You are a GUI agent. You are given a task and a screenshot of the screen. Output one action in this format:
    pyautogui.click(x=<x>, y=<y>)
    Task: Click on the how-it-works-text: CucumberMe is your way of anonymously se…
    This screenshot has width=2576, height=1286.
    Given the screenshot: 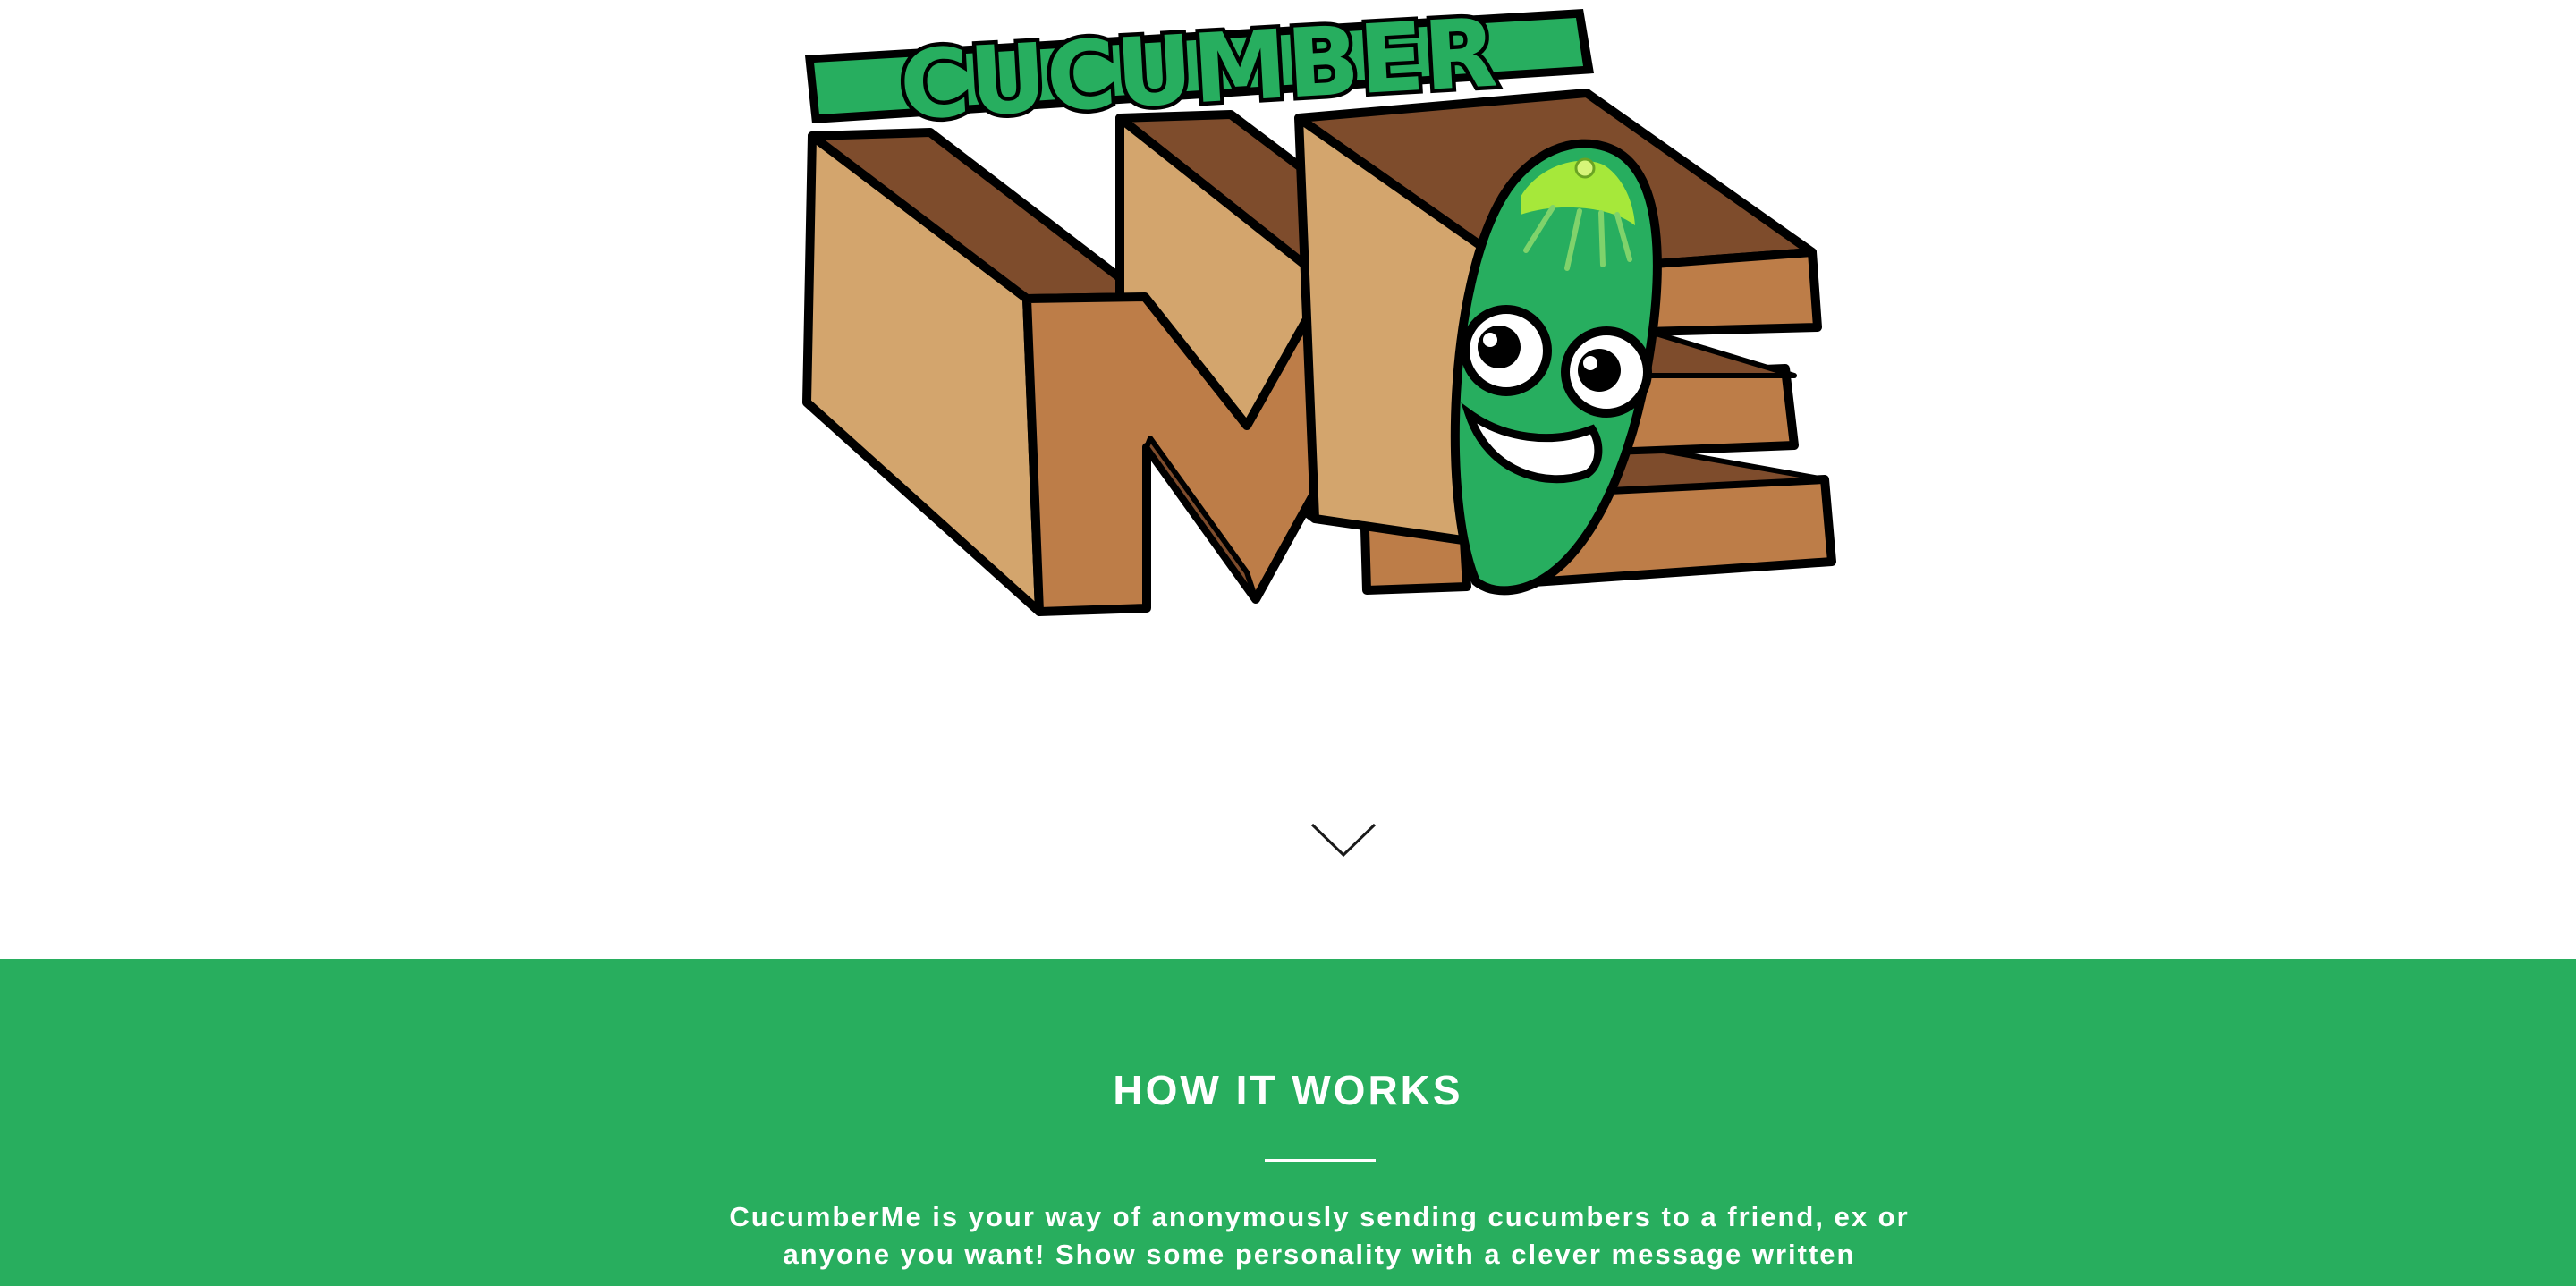 What is the action you would take?
    pyautogui.click(x=1319, y=1235)
    